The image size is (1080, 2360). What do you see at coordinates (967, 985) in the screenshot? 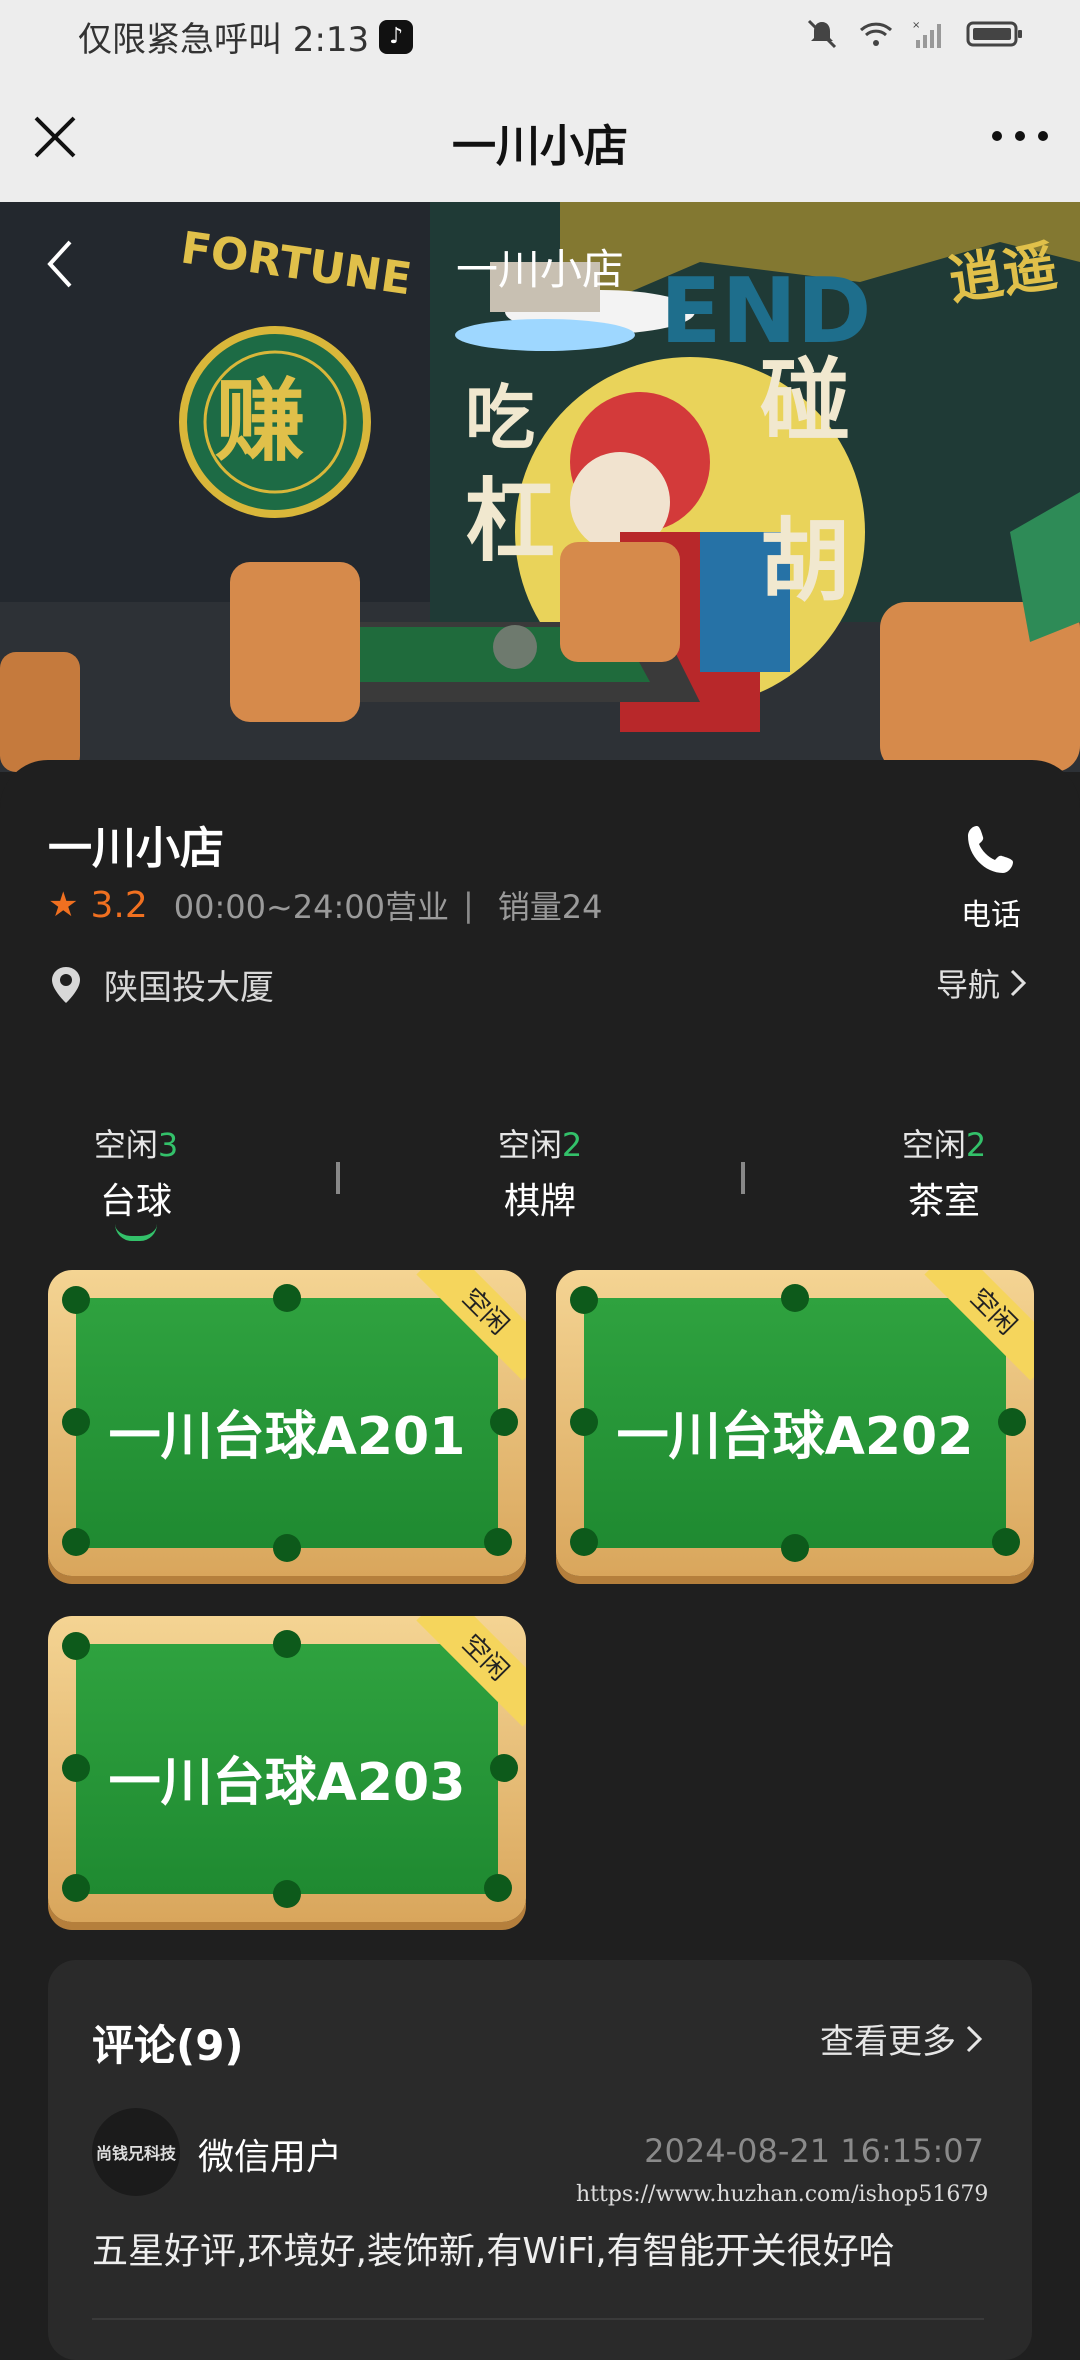
I see `navigation-label: 导航` at bounding box center [967, 985].